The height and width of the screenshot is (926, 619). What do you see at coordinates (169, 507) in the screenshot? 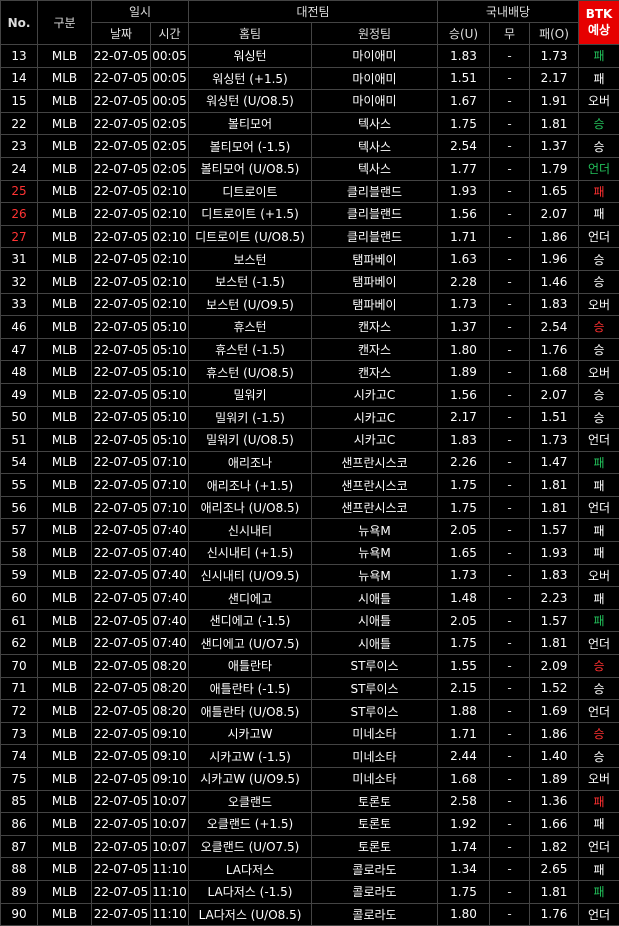
I see `row-time: 07:10` at bounding box center [169, 507].